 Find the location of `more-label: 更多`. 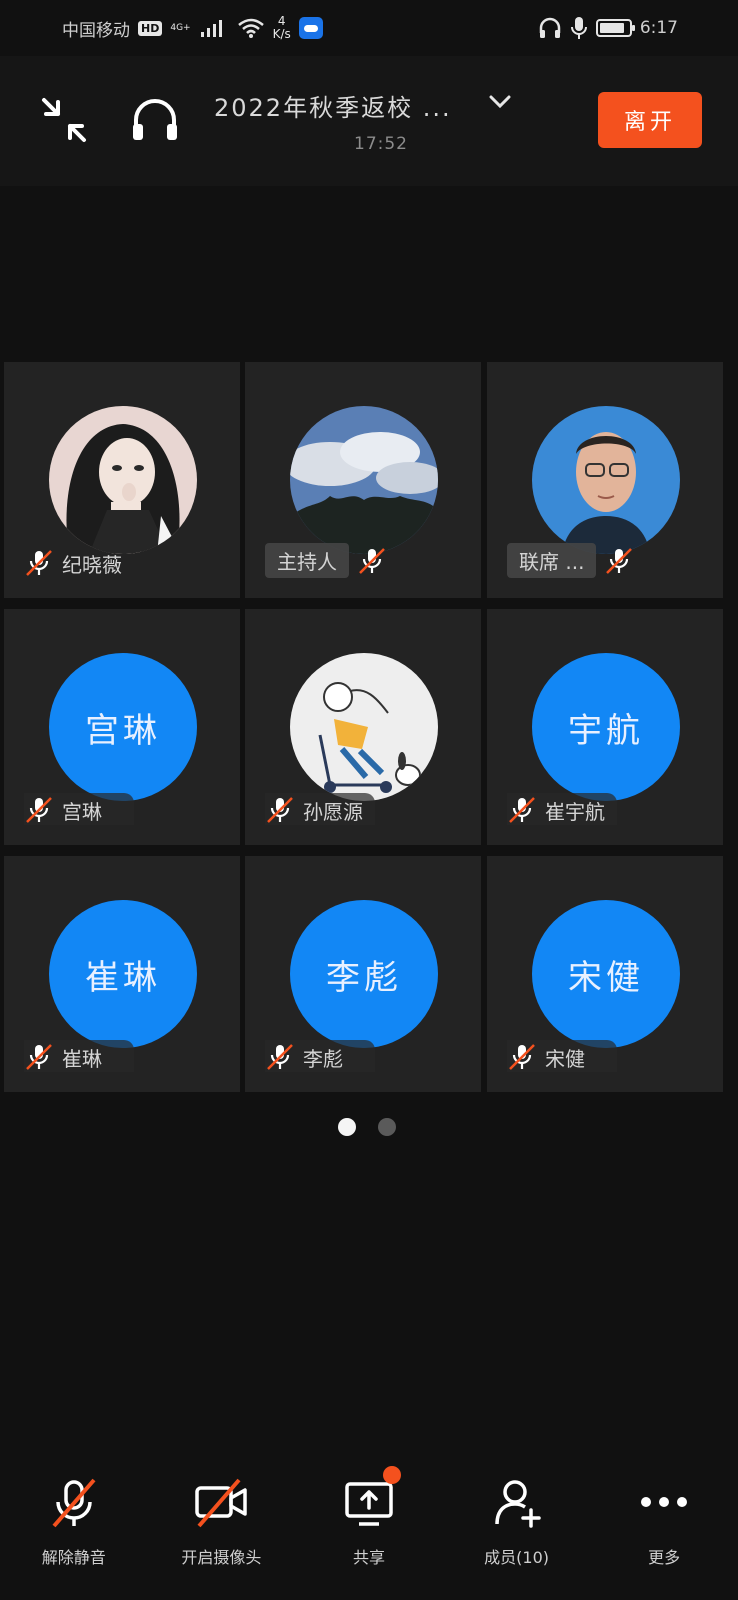

more-label: 更多 is located at coordinates (664, 1557).